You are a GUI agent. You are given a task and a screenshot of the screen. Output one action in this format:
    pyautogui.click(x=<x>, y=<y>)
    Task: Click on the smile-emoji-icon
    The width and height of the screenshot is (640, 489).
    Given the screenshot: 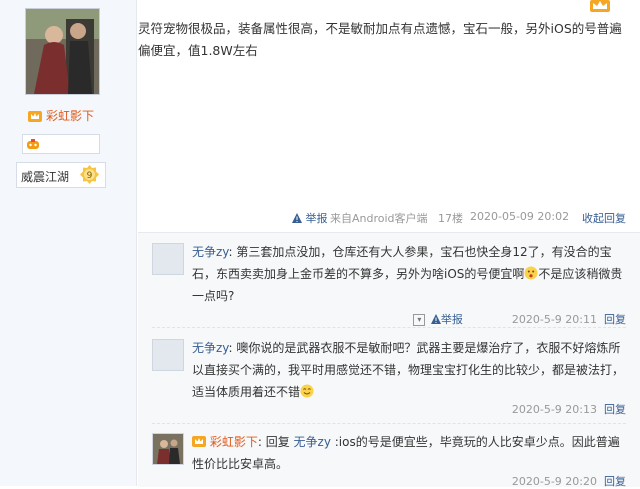 What is the action you would take?
    pyautogui.click(x=307, y=391)
    